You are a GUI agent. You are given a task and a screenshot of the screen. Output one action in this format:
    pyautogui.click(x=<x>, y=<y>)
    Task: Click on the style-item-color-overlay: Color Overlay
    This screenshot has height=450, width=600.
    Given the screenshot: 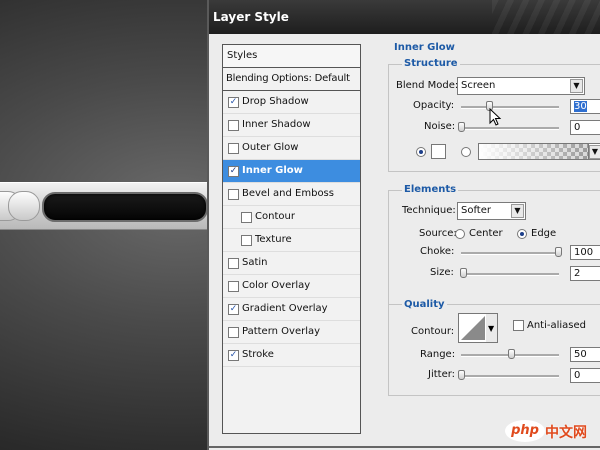 What is the action you would take?
    pyautogui.click(x=291, y=286)
    